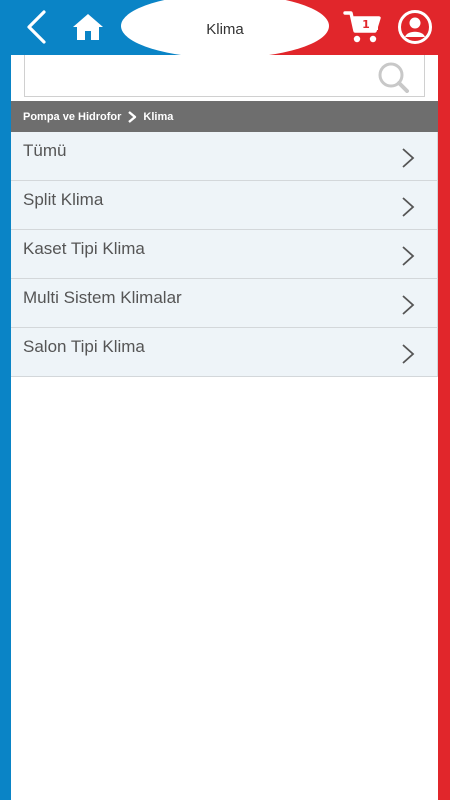  Describe the element at coordinates (224, 116) in the screenshot. I see `breadcrumb: Pompa ve Hidrofor Klima` at that location.